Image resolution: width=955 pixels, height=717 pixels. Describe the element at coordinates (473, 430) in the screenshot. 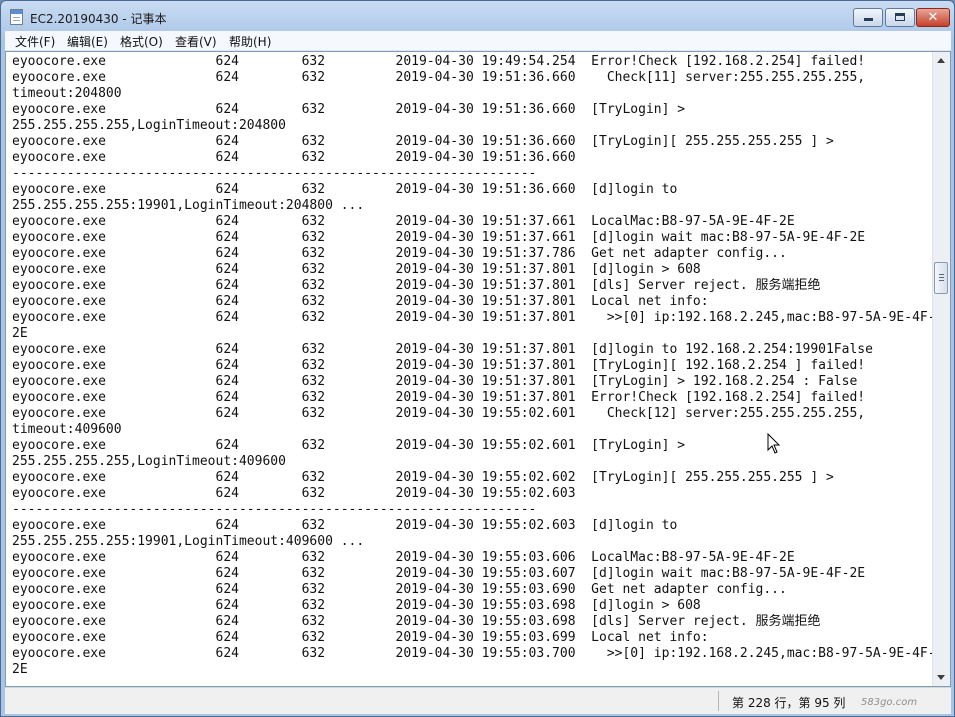

I see `text-line: timeout:409600` at that location.